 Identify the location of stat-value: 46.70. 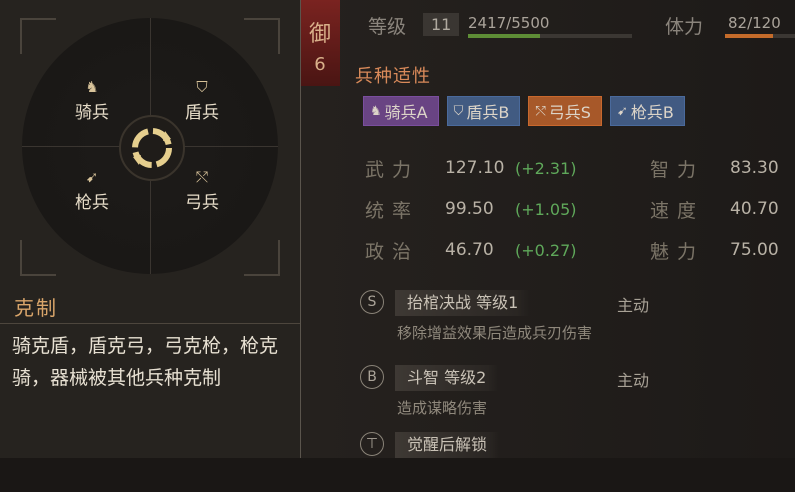
(469, 250).